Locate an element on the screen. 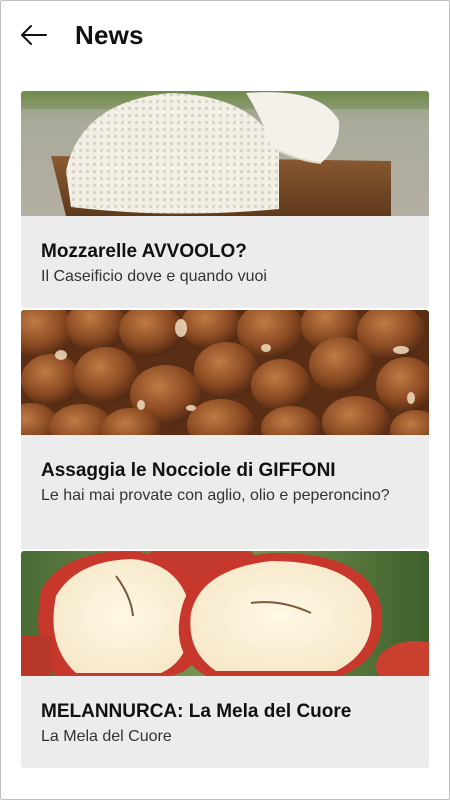 The height and width of the screenshot is (800, 450). apples-photo is located at coordinates (225, 613).